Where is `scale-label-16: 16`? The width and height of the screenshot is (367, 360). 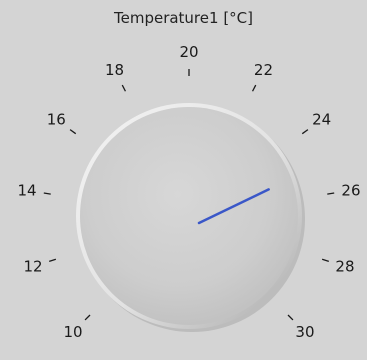 scale-label-16: 16 is located at coordinates (56, 120).